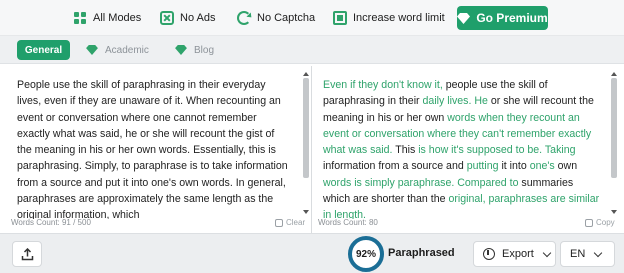 This screenshot has width=624, height=273. Describe the element at coordinates (482, 166) in the screenshot. I see `changed-text-segment: putting` at that location.